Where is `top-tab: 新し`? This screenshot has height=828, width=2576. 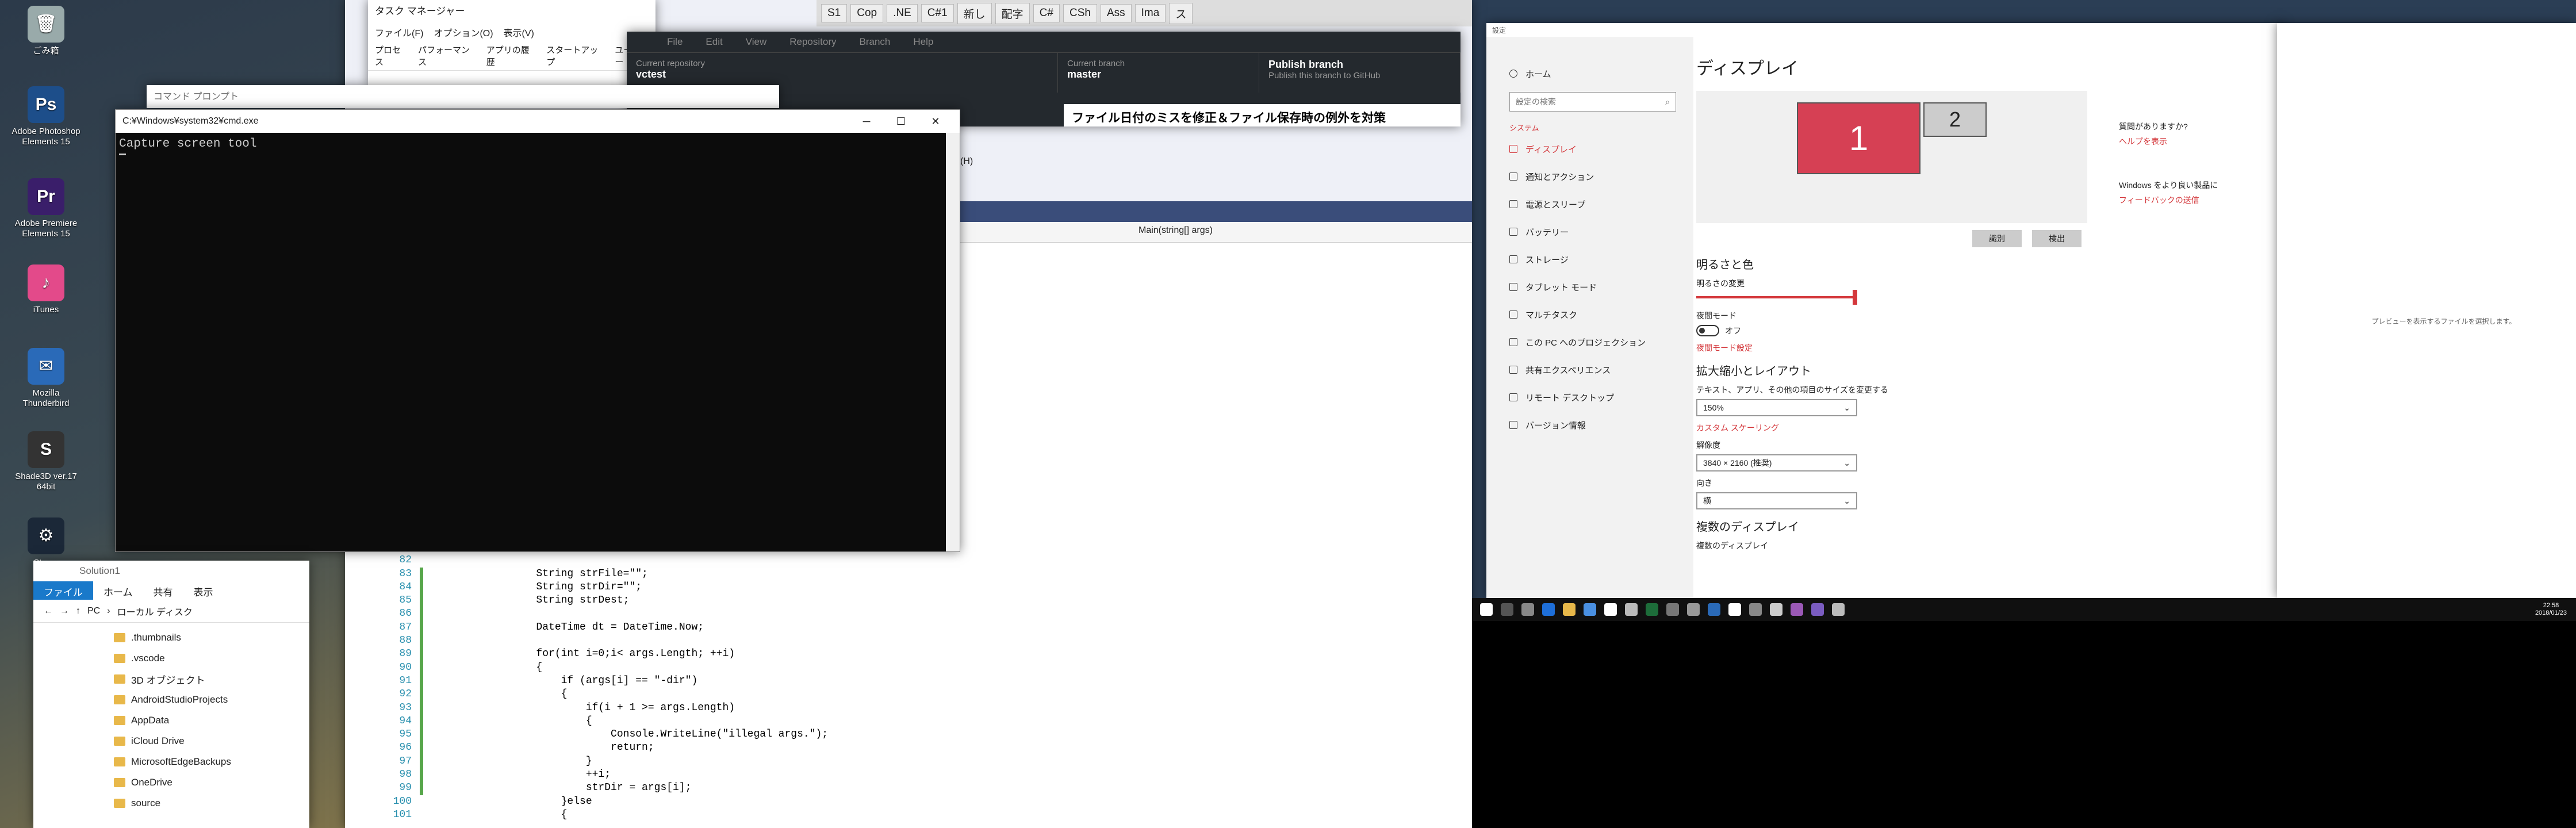 top-tab: 新し is located at coordinates (974, 13).